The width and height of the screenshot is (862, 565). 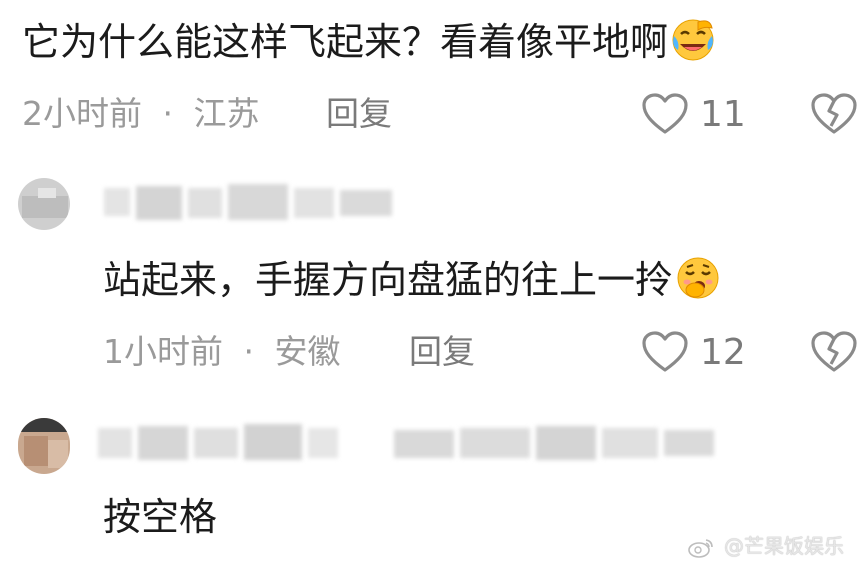 What do you see at coordinates (723, 114) in the screenshot?
I see `comment-1-like-count: 11` at bounding box center [723, 114].